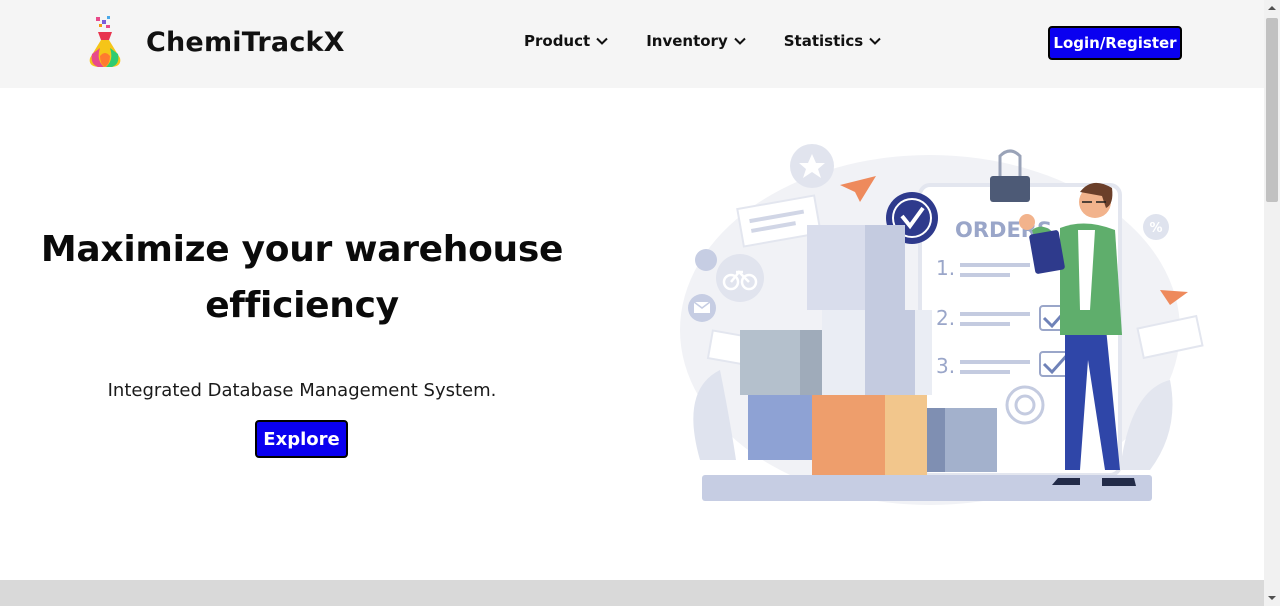 The height and width of the screenshot is (606, 1280). I want to click on hero-subtitle: Integrated Database Management System., so click(302, 390).